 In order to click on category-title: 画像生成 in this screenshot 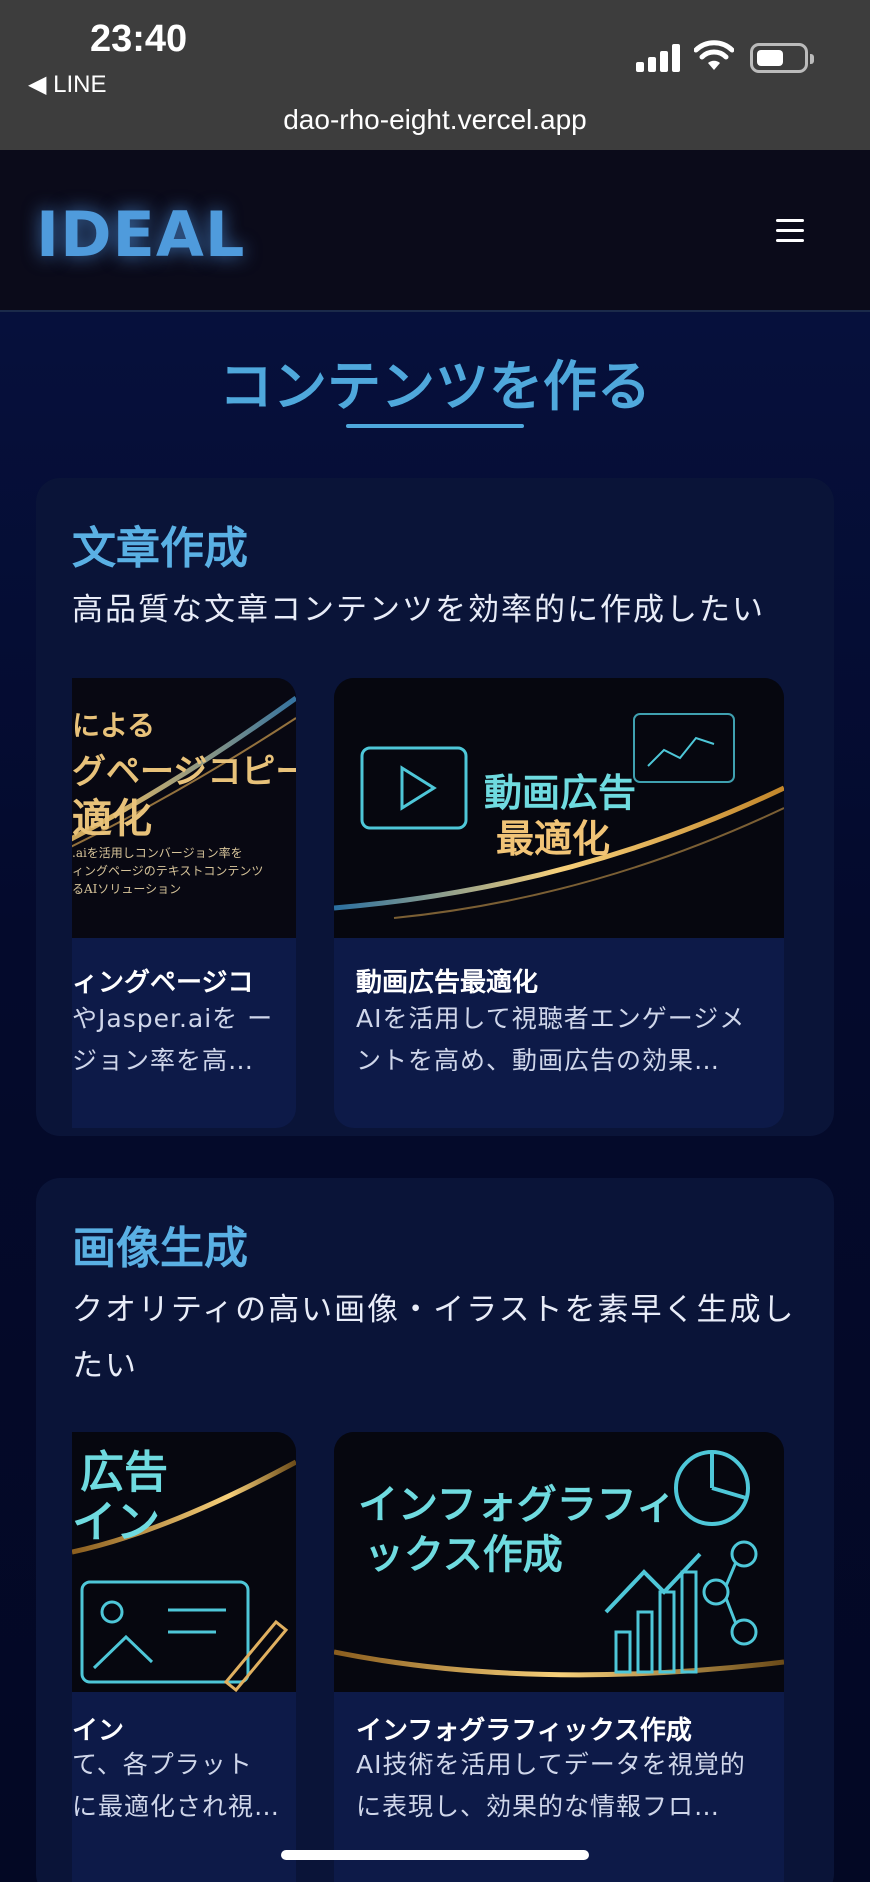, I will do `click(160, 1248)`.